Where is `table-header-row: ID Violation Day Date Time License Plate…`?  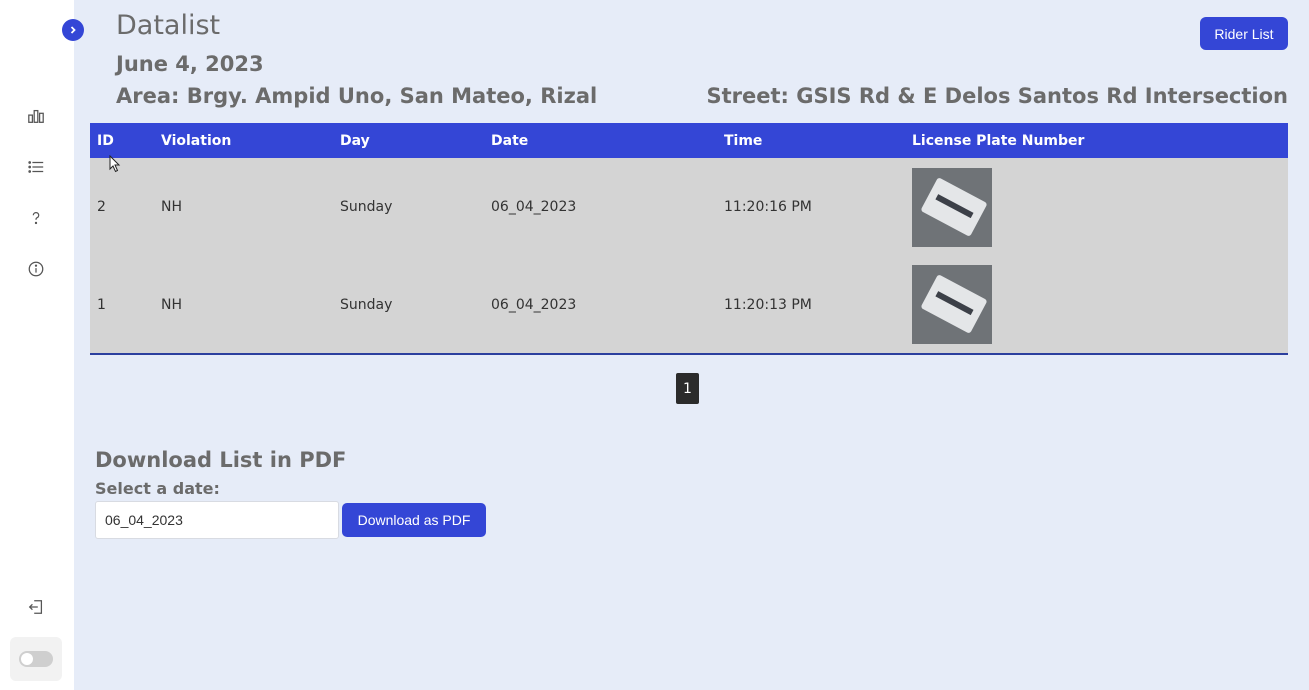
table-header-row: ID Violation Day Date Time License Plate… is located at coordinates (689, 140).